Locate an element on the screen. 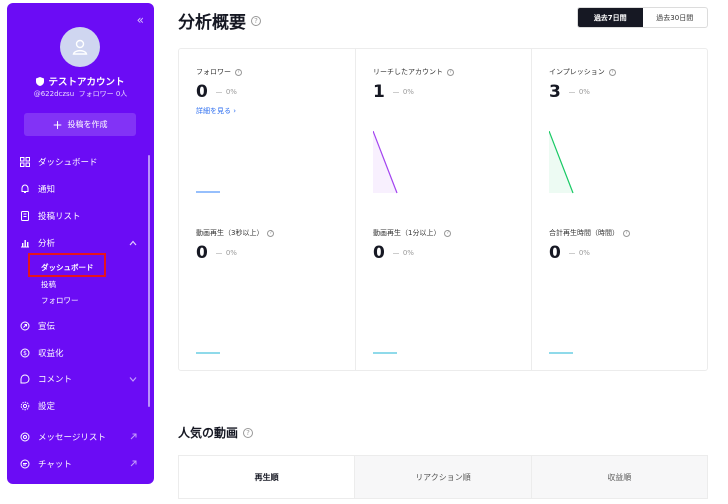 The image size is (728, 504). shield-icon is located at coordinates (40, 81).